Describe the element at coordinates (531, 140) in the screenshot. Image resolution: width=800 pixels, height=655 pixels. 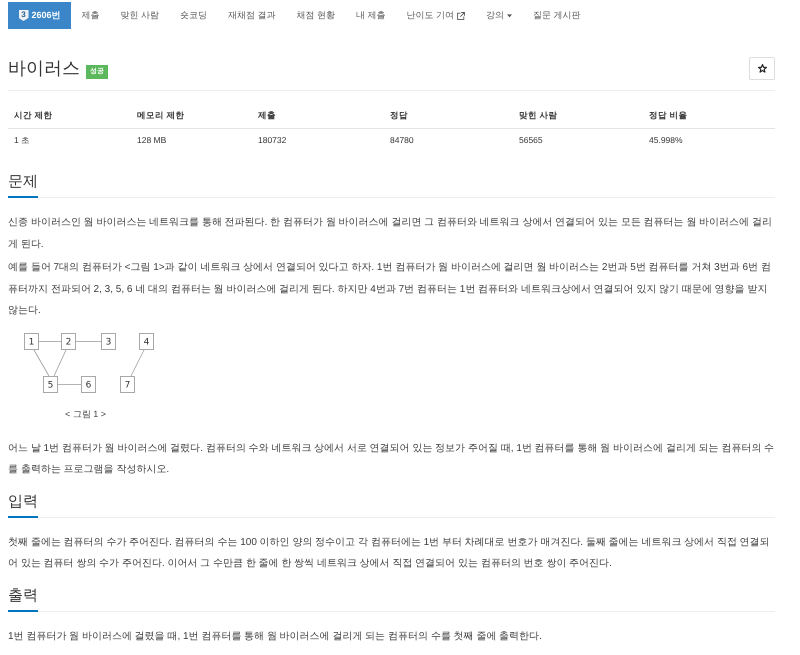
I see `table-cell-text: 56565` at that location.